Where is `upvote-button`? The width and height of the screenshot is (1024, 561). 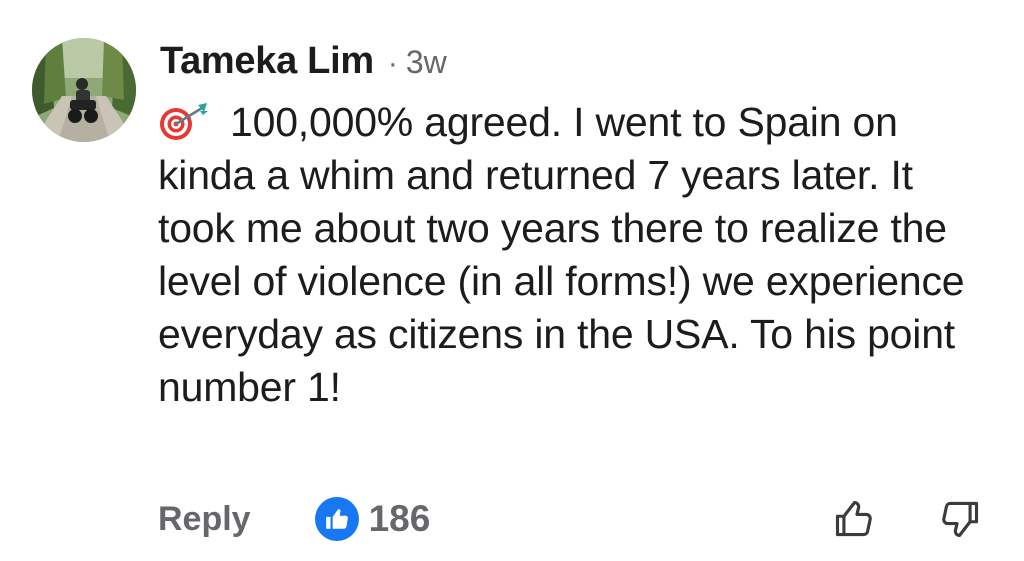
upvote-button is located at coordinates (854, 519).